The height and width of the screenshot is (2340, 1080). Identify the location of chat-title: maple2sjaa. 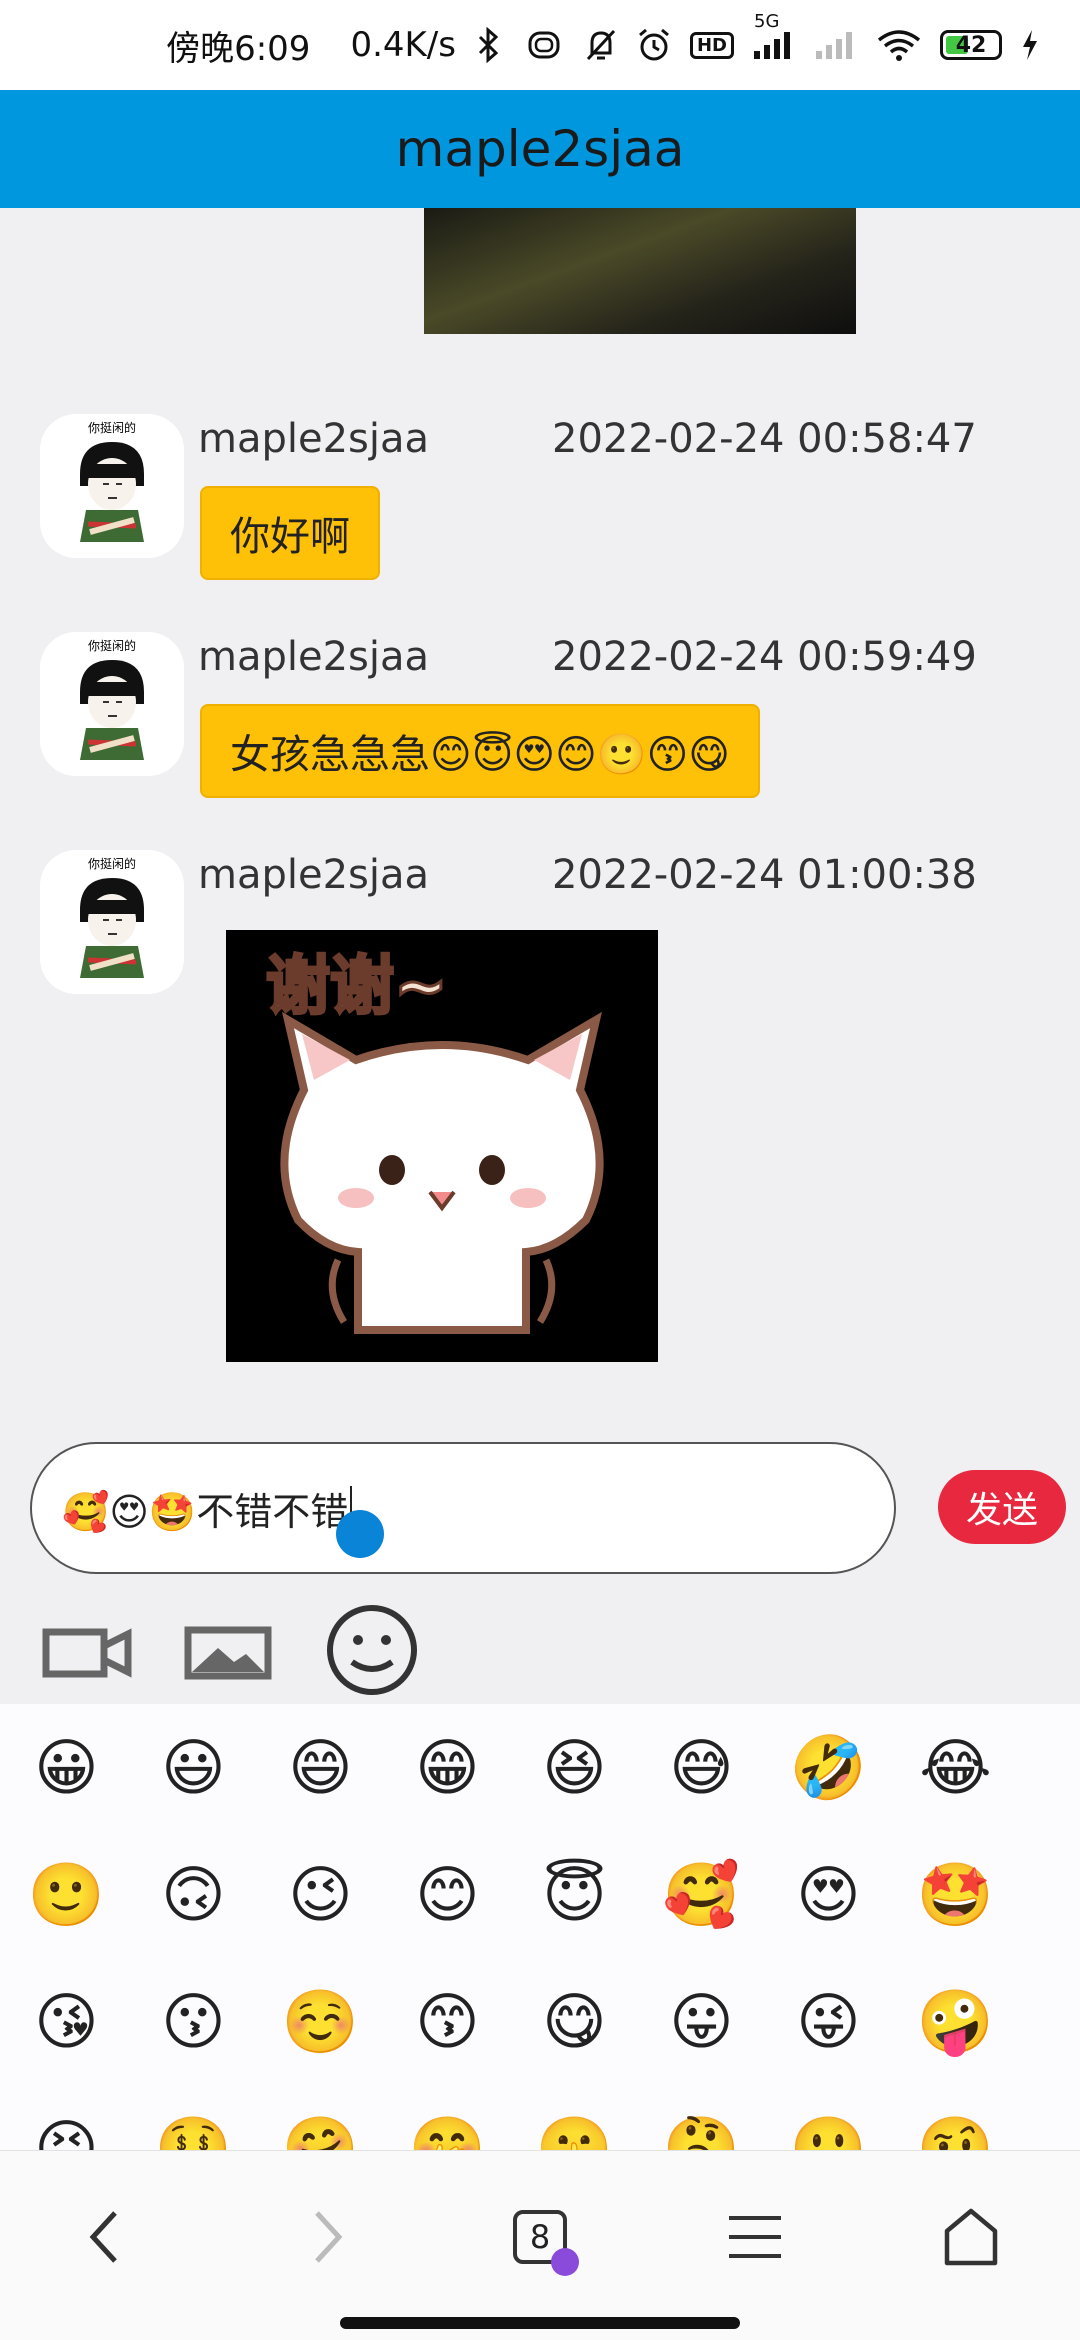
(540, 149).